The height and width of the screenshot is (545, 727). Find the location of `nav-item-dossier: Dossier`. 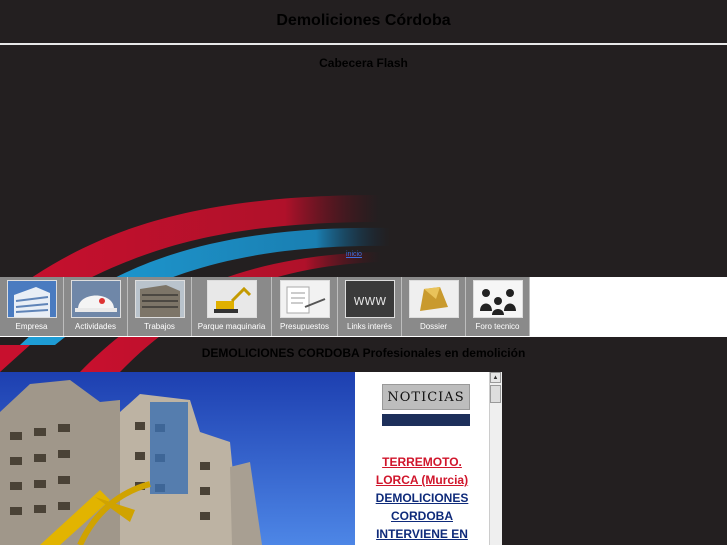

nav-item-dossier: Dossier is located at coordinates (434, 306).